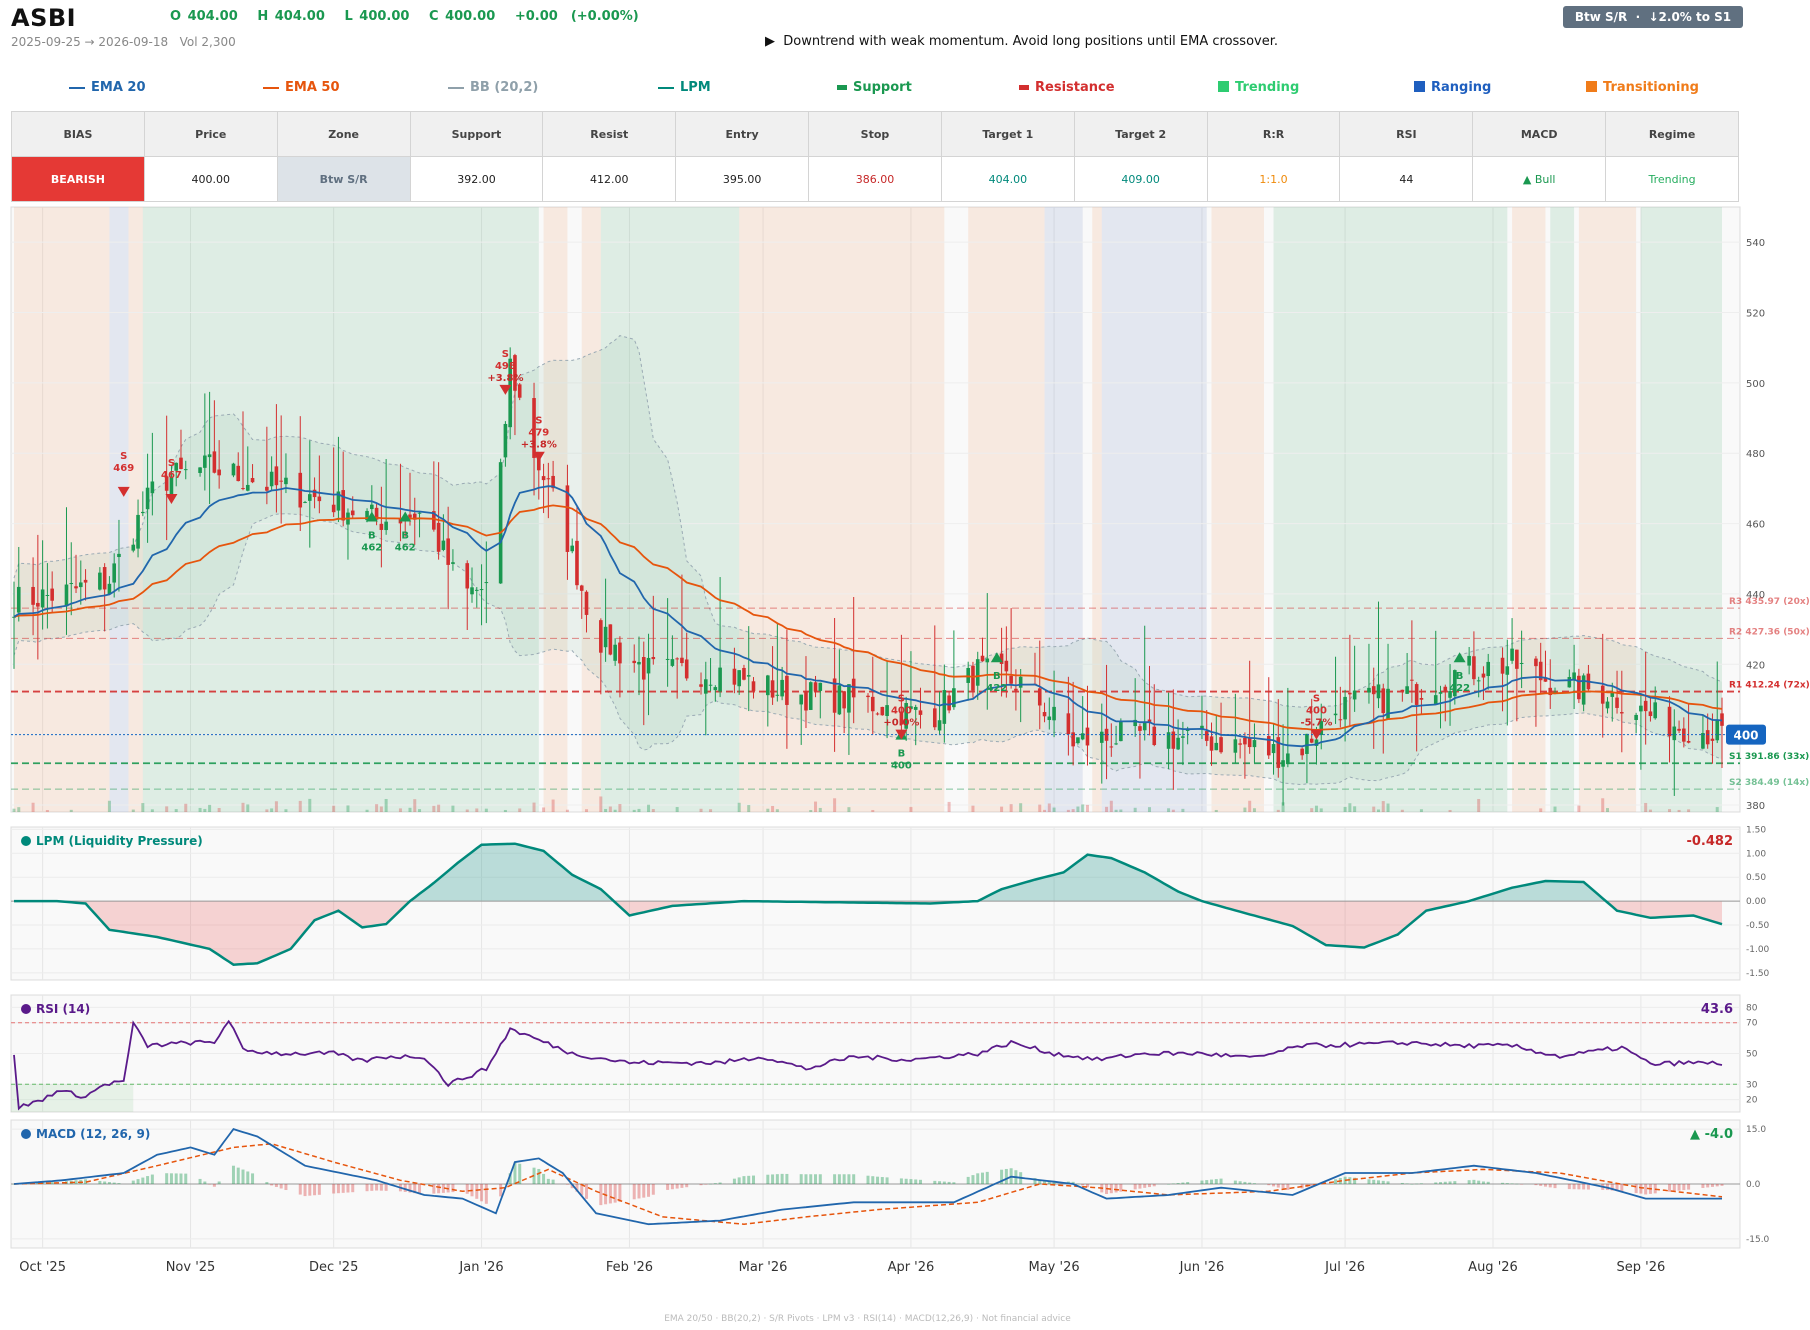 The width and height of the screenshot is (1810, 1330). What do you see at coordinates (1344, 1267) in the screenshot?
I see `x-tick-label: Jul '26` at bounding box center [1344, 1267].